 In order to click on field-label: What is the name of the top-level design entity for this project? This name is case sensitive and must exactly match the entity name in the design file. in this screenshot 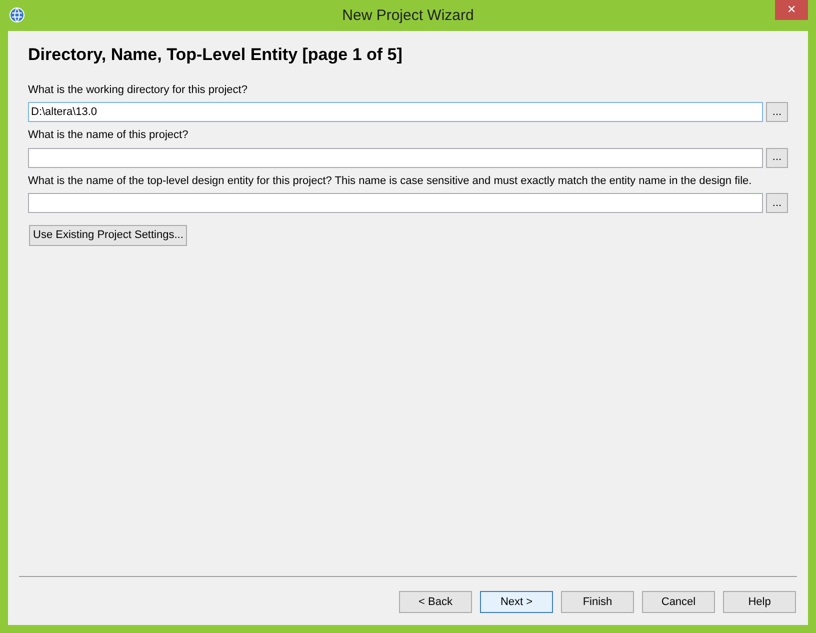, I will do `click(390, 181)`.